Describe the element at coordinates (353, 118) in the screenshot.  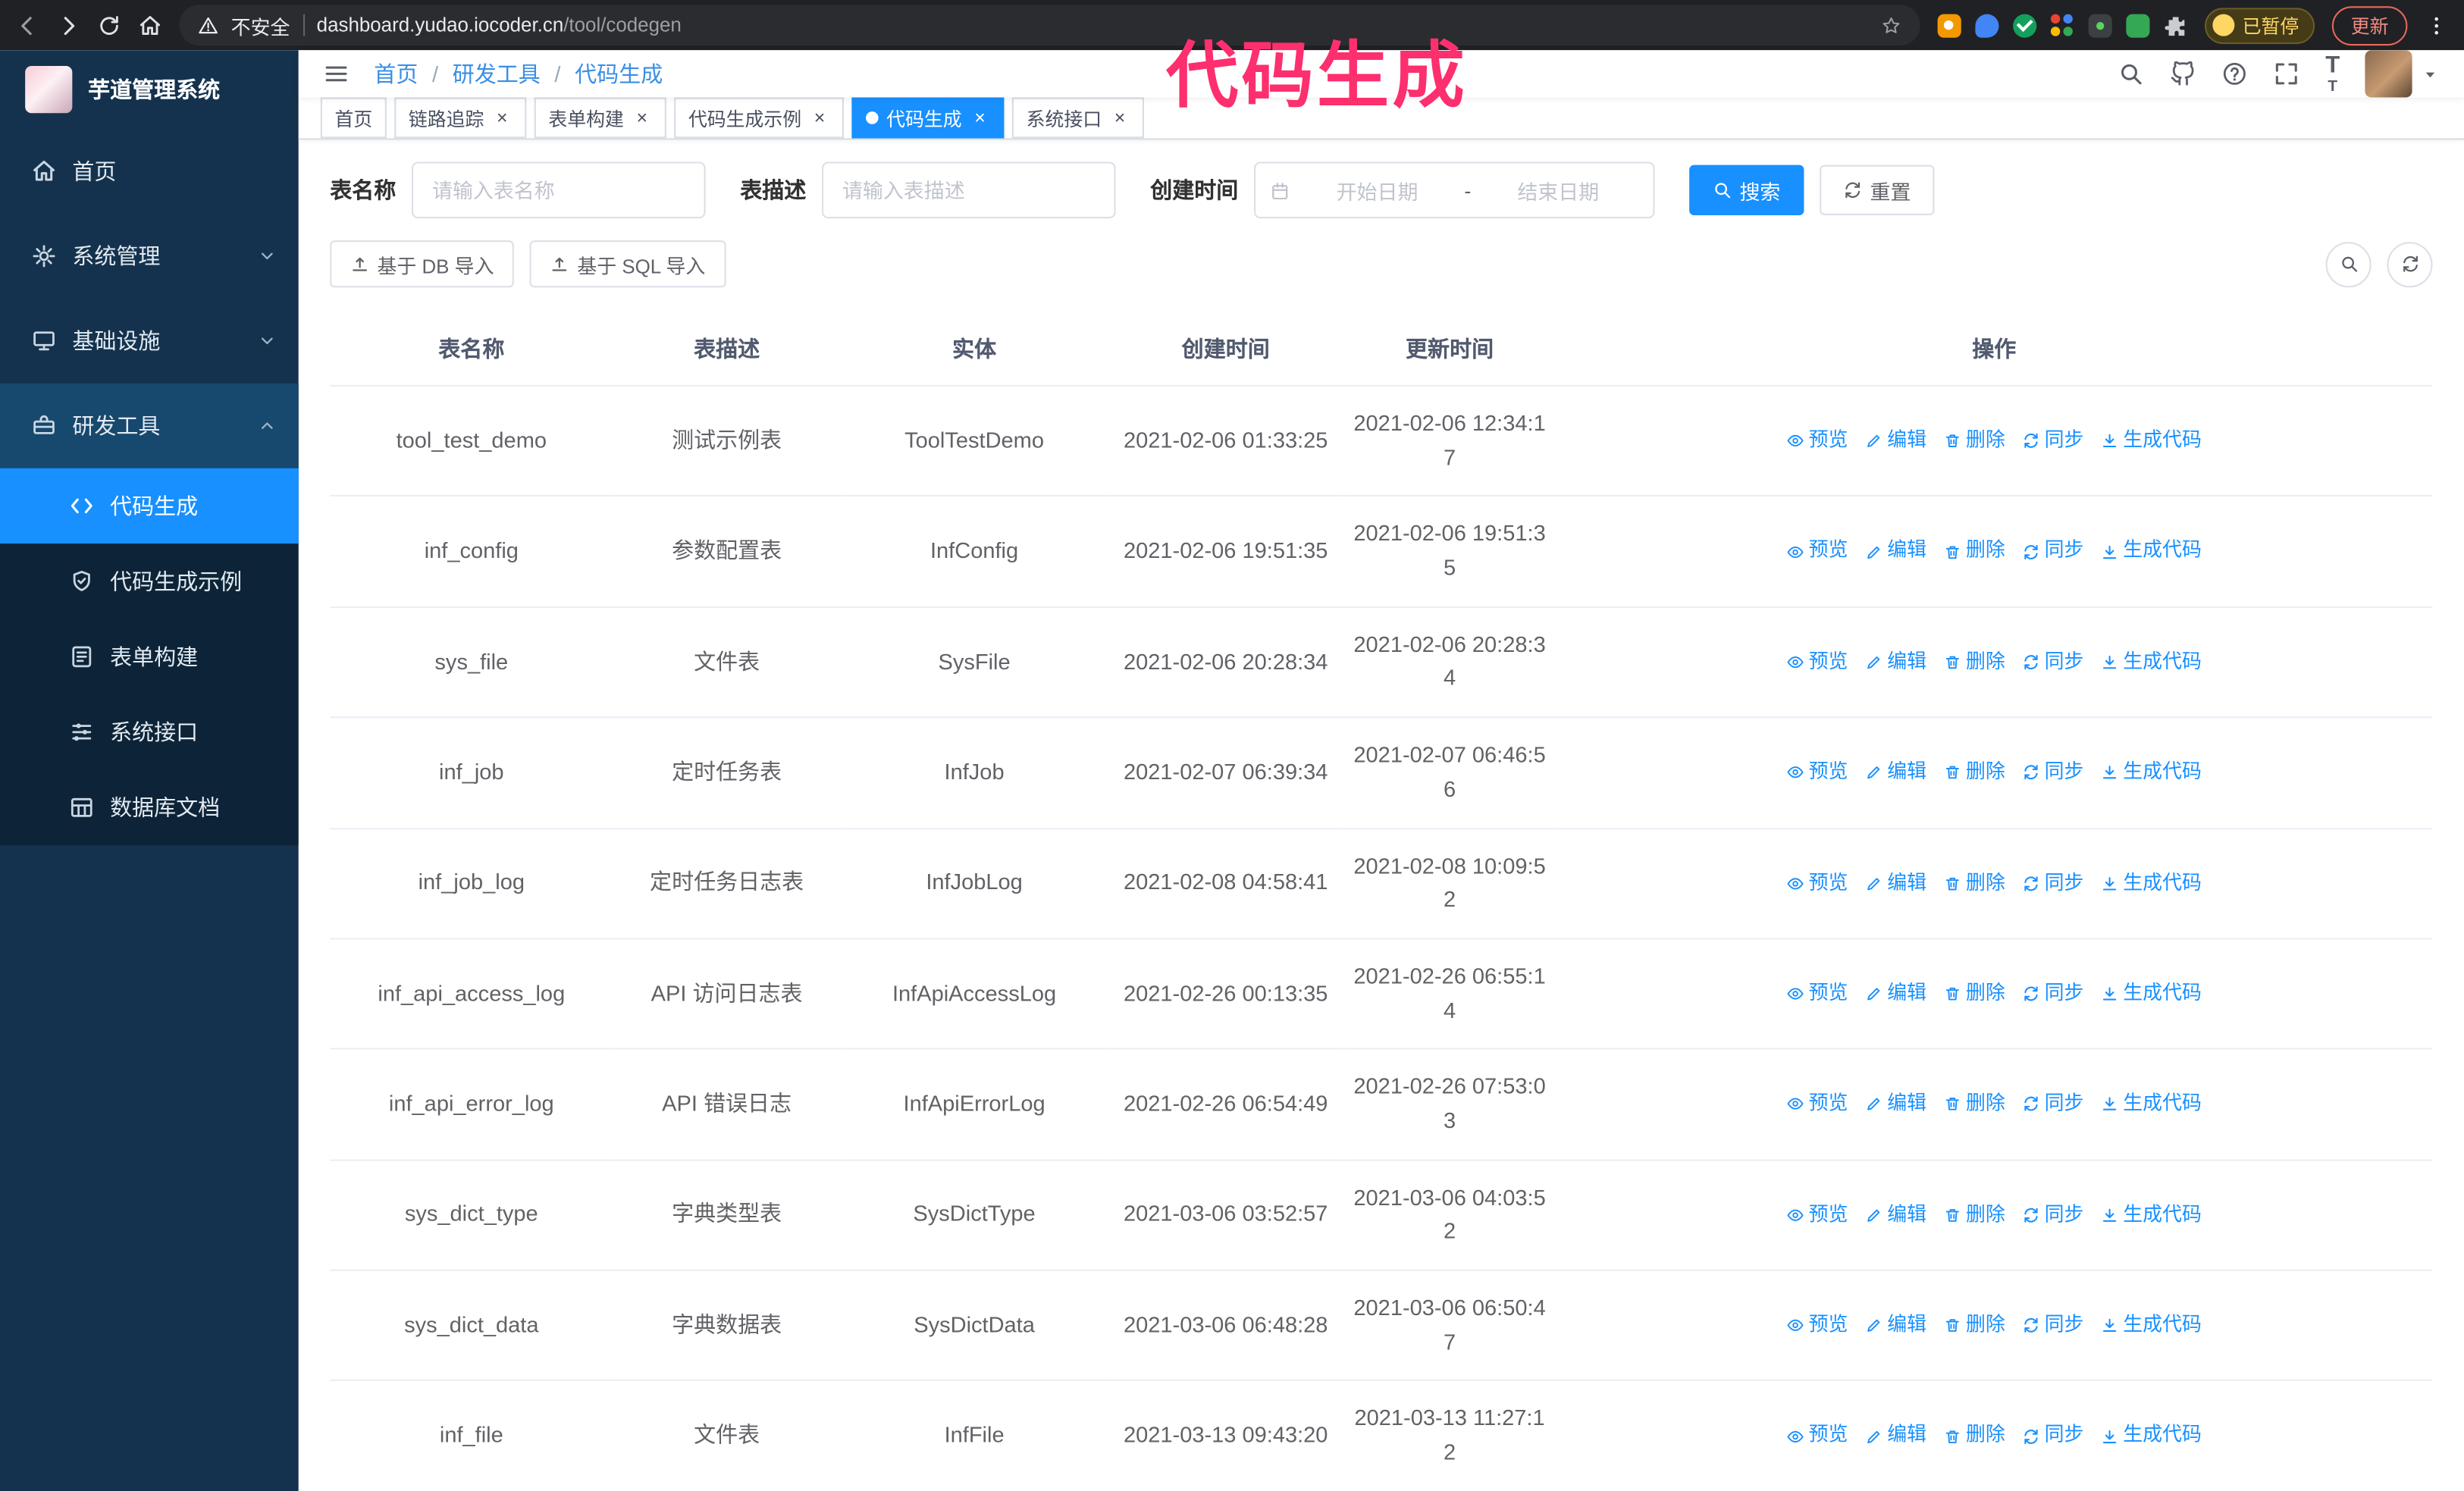
I see `tab-home: 首页` at that location.